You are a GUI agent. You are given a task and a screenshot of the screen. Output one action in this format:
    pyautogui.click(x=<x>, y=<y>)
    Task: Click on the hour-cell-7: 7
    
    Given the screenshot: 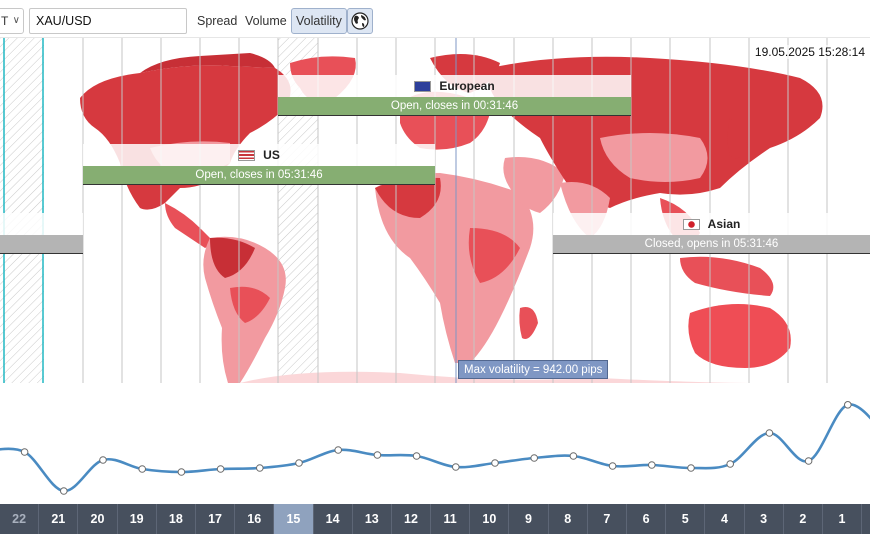 What is the action you would take?
    pyautogui.click(x=607, y=519)
    